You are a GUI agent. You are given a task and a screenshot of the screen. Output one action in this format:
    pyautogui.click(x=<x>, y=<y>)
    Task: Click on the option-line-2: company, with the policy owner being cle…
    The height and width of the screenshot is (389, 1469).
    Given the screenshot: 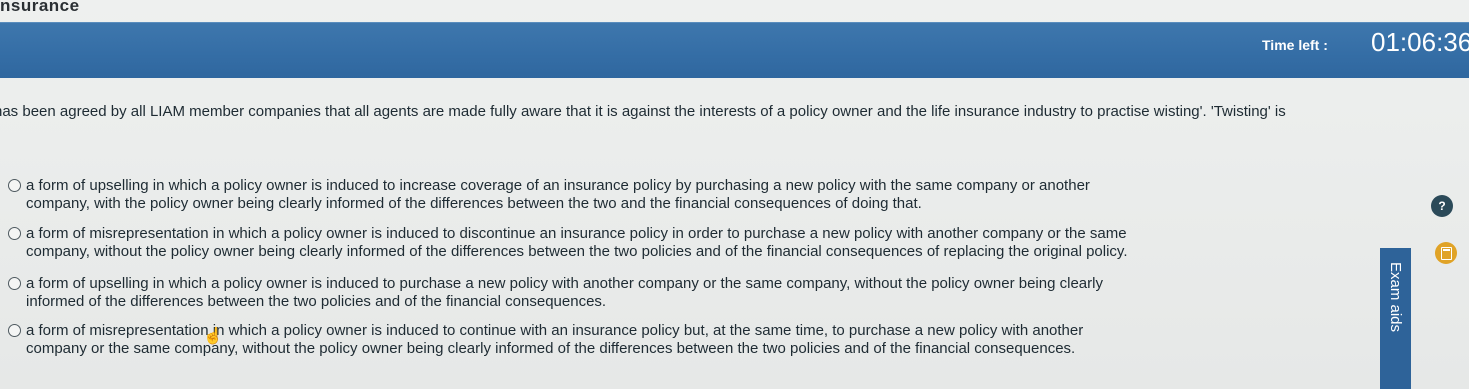 What is the action you would take?
    pyautogui.click(x=474, y=203)
    